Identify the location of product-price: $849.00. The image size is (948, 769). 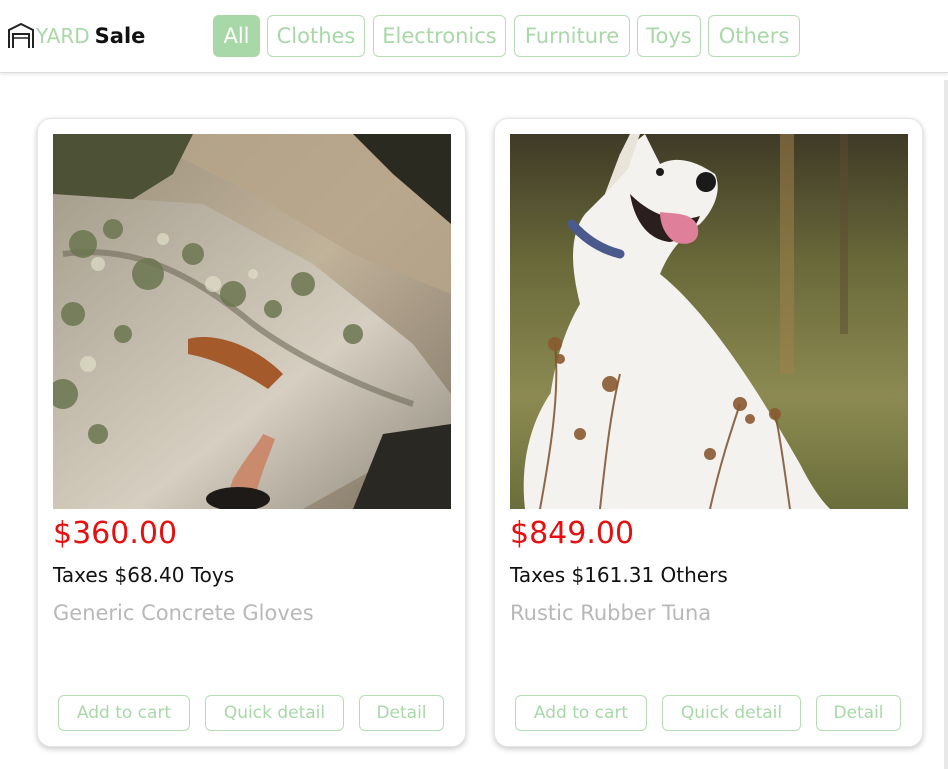
(572, 533).